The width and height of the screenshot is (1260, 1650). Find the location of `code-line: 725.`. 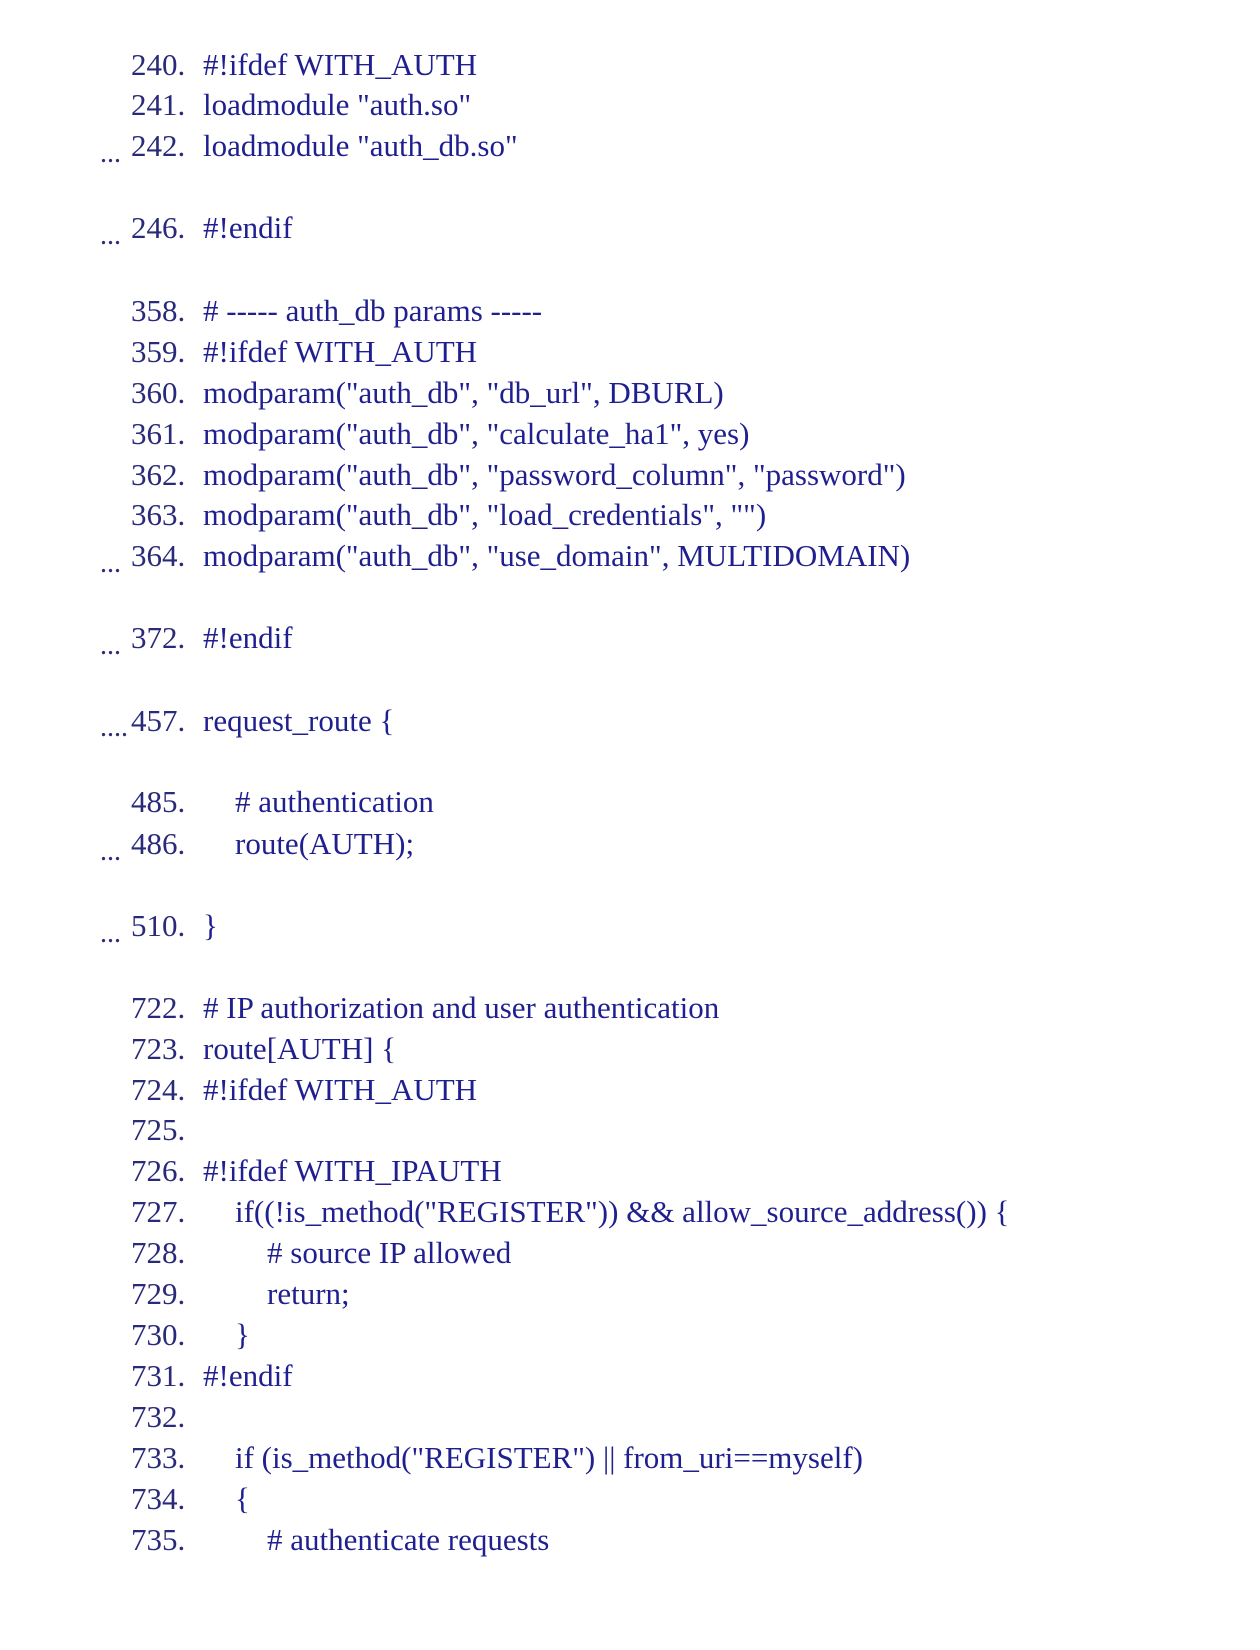

code-line: 725. is located at coordinates (151, 1108).